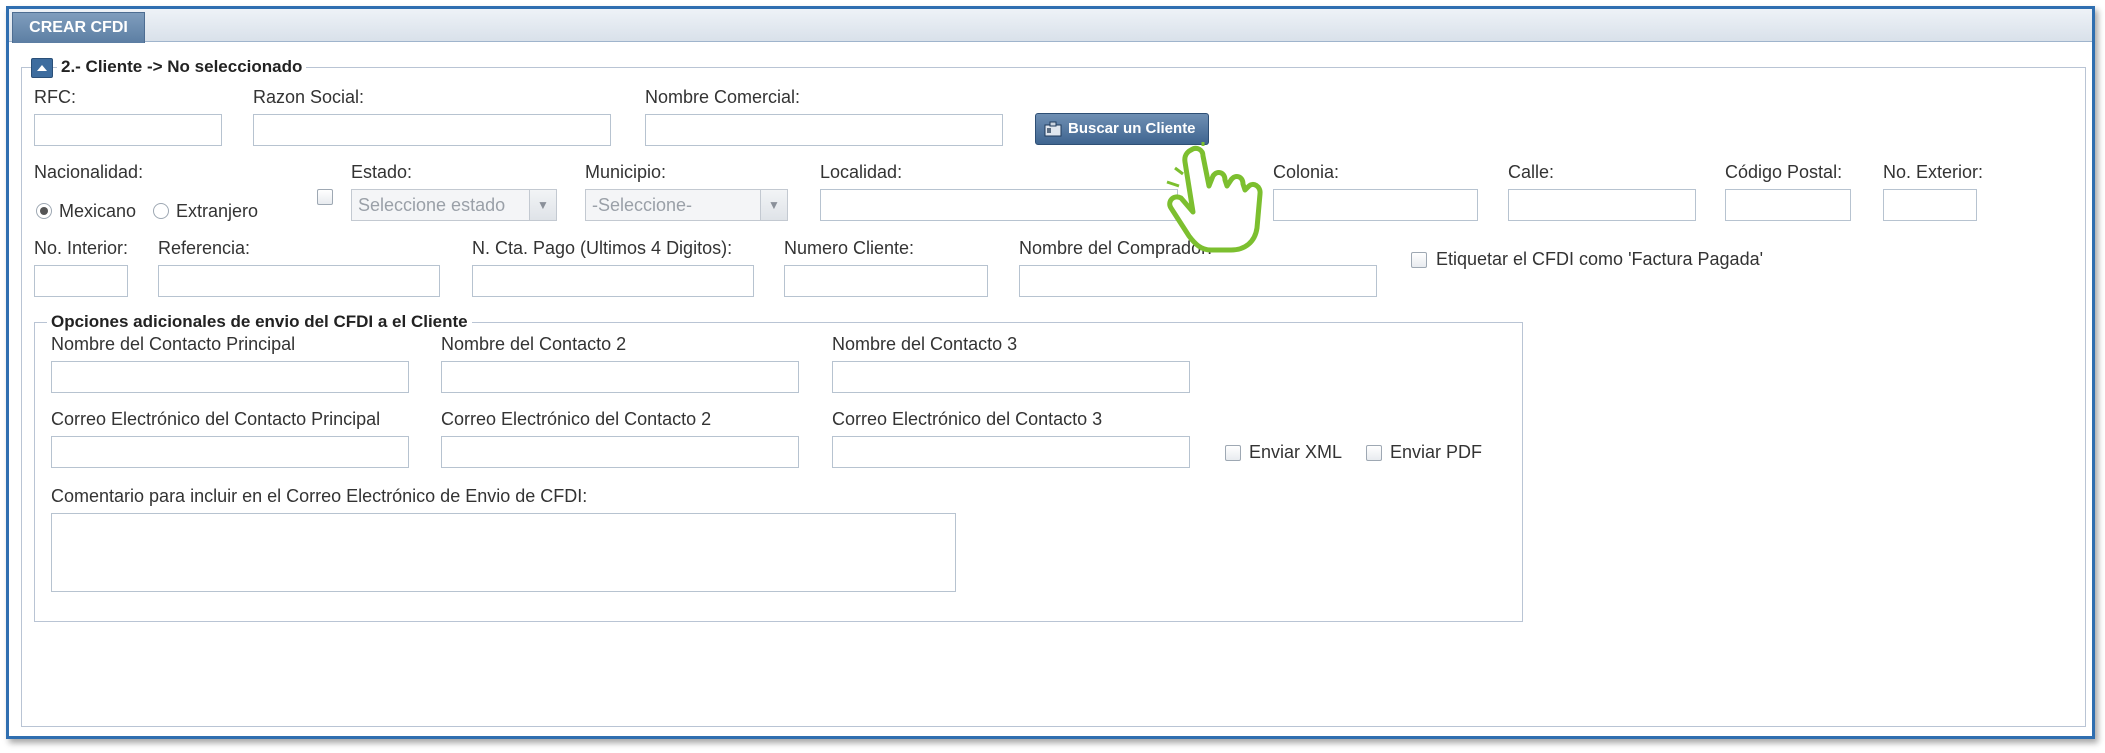  I want to click on calle-input, so click(1602, 205).